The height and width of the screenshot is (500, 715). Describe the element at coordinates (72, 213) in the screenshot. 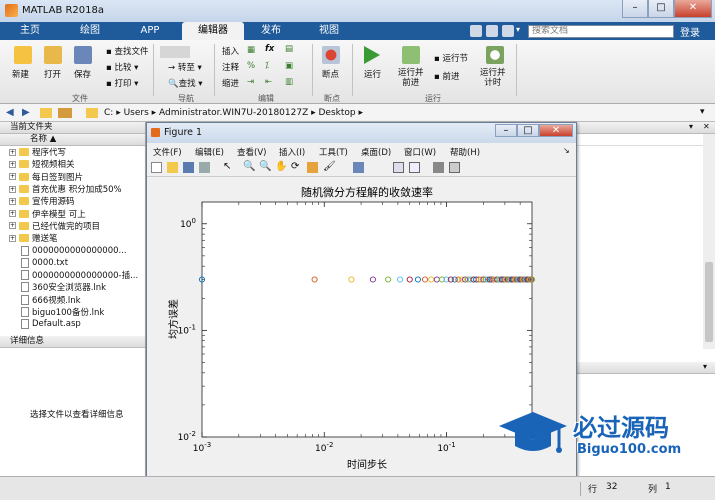

I see `list-item: + 伊辛模型 可上` at that location.